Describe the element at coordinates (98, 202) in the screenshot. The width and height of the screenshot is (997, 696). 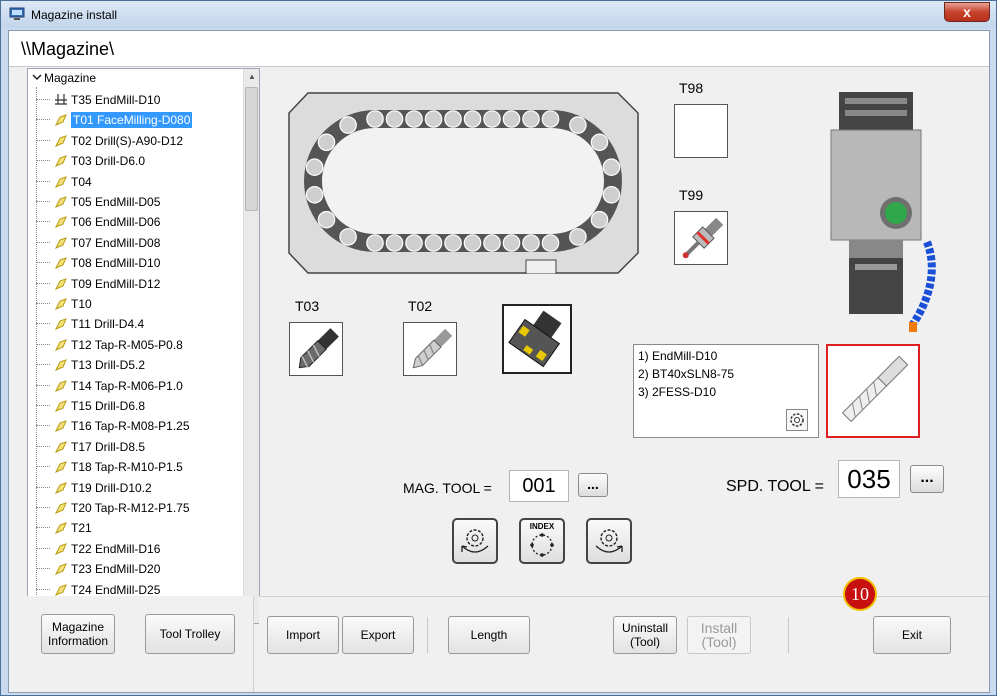
I see `tree-item: T05 EndMill-D05` at that location.